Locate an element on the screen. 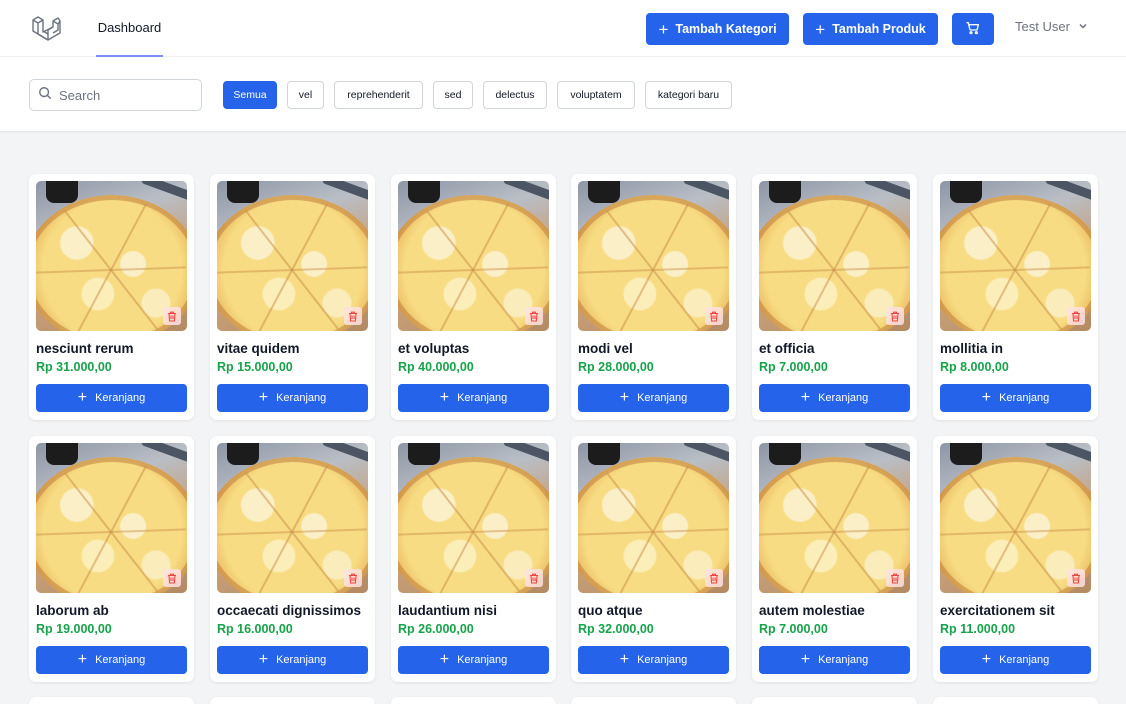 The height and width of the screenshot is (704, 1126). product-price: Rp 11.000,00 is located at coordinates (978, 629).